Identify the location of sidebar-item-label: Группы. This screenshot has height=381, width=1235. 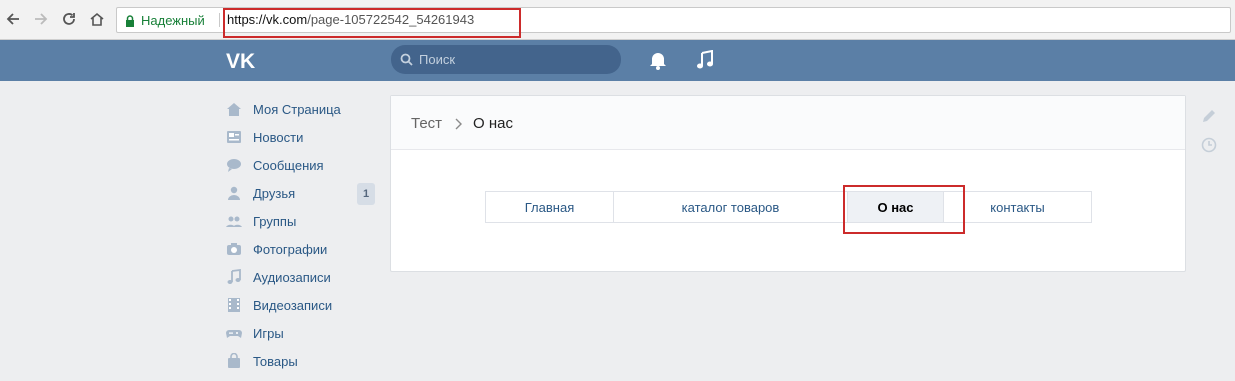
(275, 221).